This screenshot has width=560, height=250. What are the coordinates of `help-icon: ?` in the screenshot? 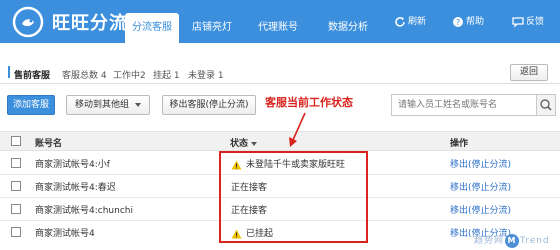 It's located at (457, 21).